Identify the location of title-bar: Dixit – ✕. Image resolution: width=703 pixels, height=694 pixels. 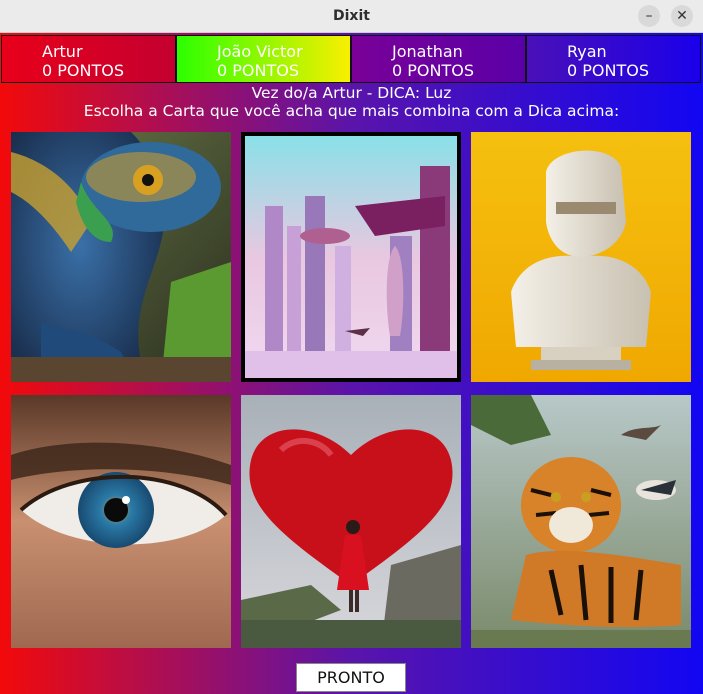
(351, 16).